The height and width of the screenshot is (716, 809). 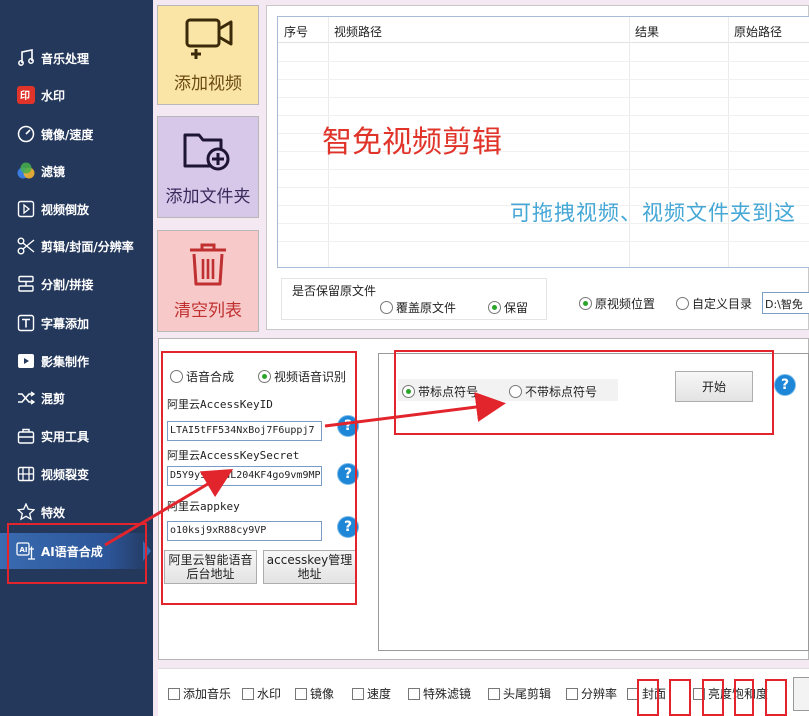 I want to click on output-path-field: D:\智免, so click(x=785, y=303).